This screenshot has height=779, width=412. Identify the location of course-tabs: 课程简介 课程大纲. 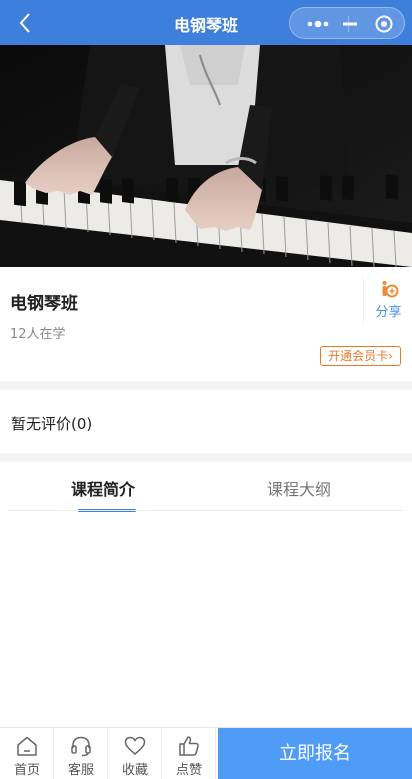
(206, 487).